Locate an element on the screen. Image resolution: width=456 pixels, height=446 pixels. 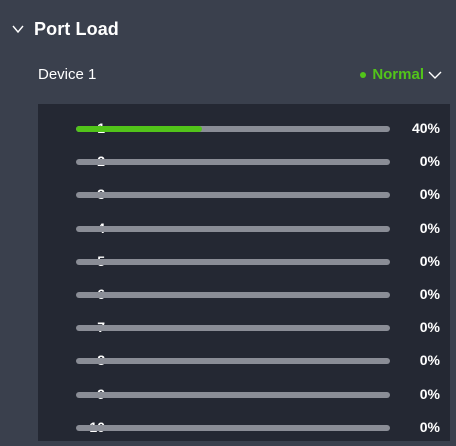
port-row: 90% is located at coordinates (244, 394).